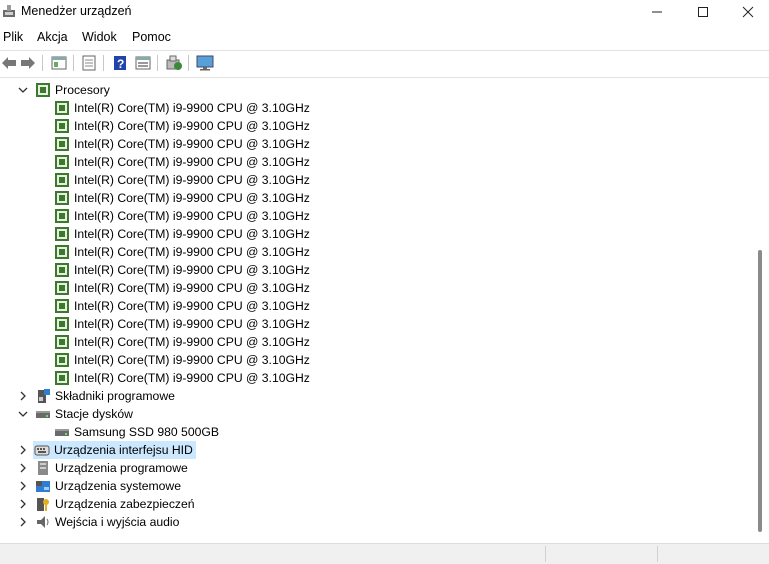 The image size is (769, 564). I want to click on menu-plik: Plik, so click(13, 37).